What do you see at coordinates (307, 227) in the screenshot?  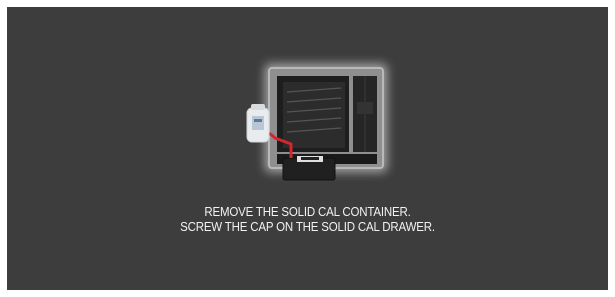 I see `instruction-line-2: SCREW THE CAP ON THE SOLID CAL DRAWER.` at bounding box center [307, 227].